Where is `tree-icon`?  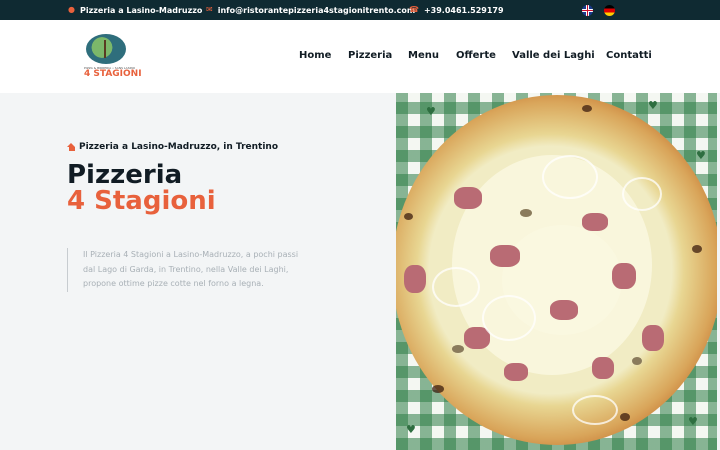 tree-icon is located at coordinates (105, 49).